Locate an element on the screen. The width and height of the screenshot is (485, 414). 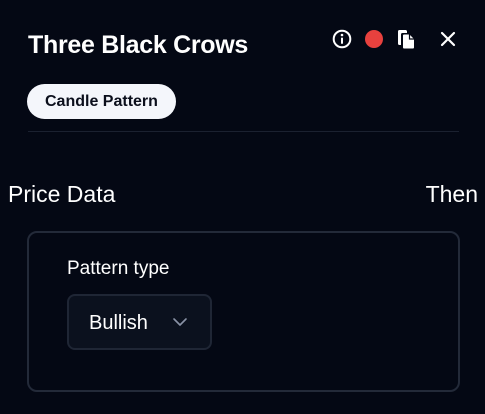
close-button is located at coordinates (448, 39).